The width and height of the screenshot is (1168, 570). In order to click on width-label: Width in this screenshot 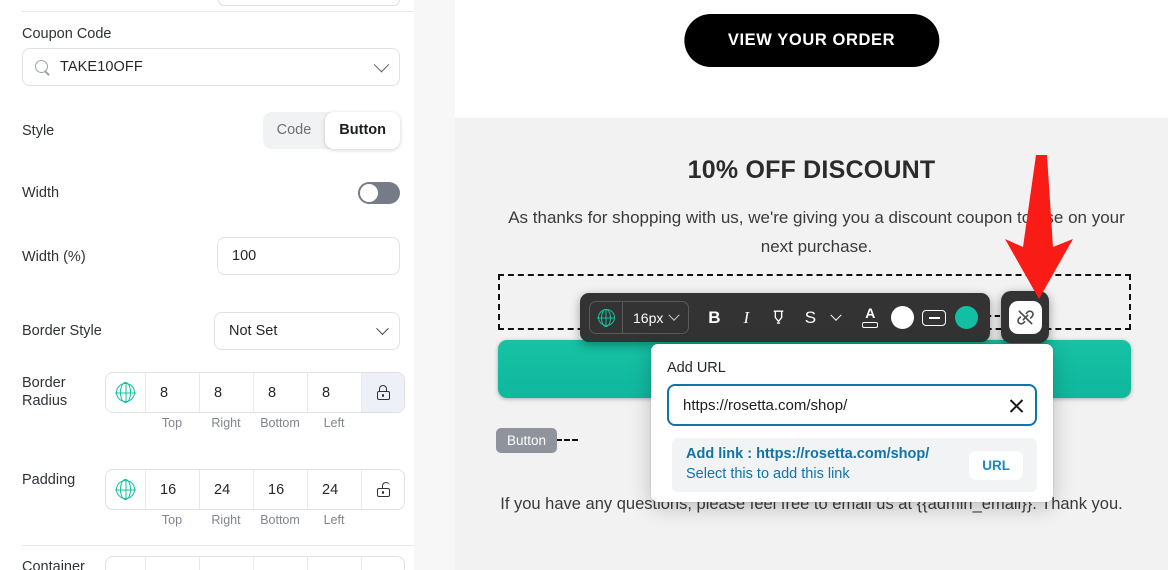, I will do `click(41, 193)`.